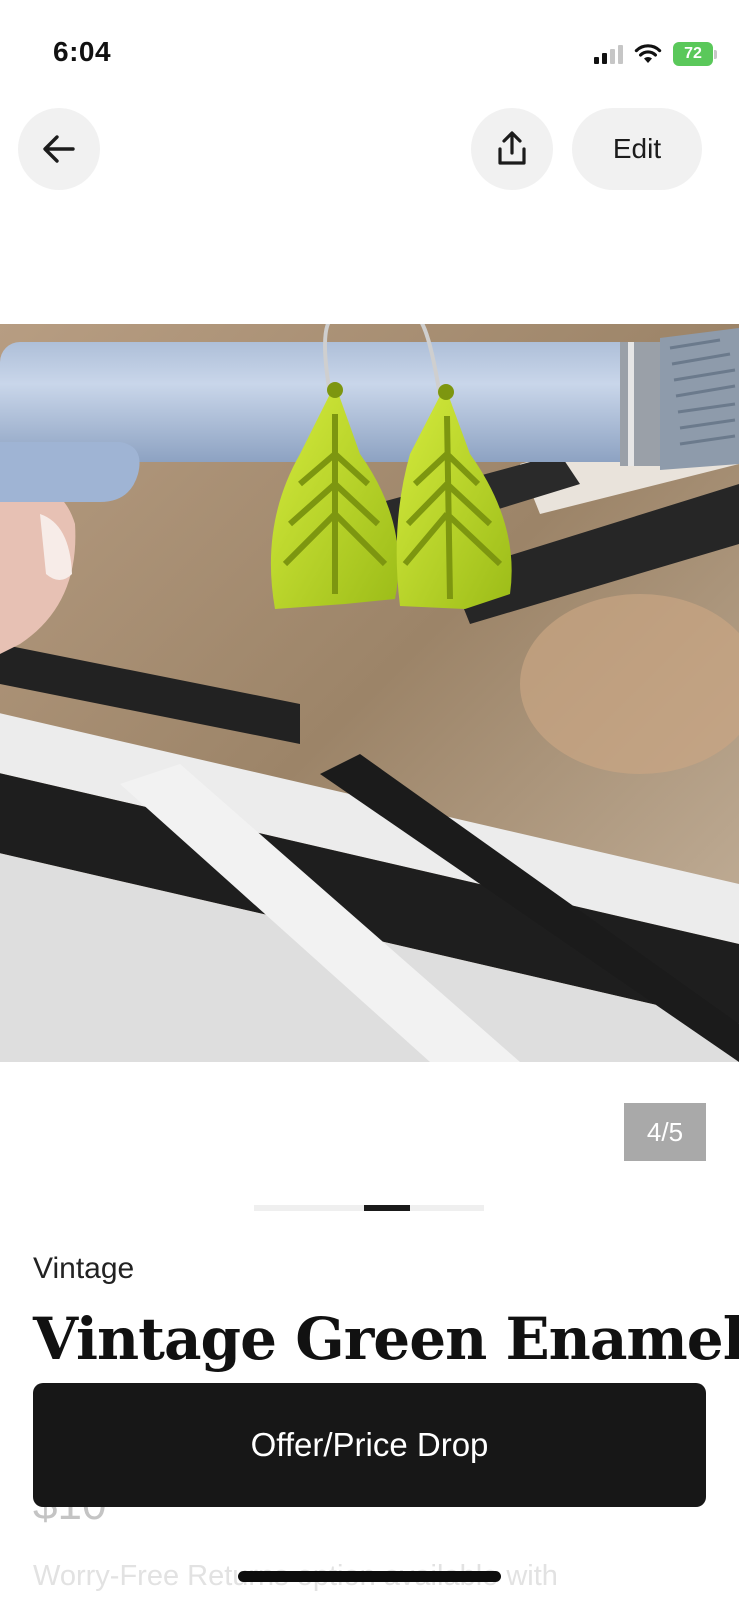 This screenshot has width=739, height=1600. I want to click on listing-title: Vintage Green Enamel, so click(386, 1339).